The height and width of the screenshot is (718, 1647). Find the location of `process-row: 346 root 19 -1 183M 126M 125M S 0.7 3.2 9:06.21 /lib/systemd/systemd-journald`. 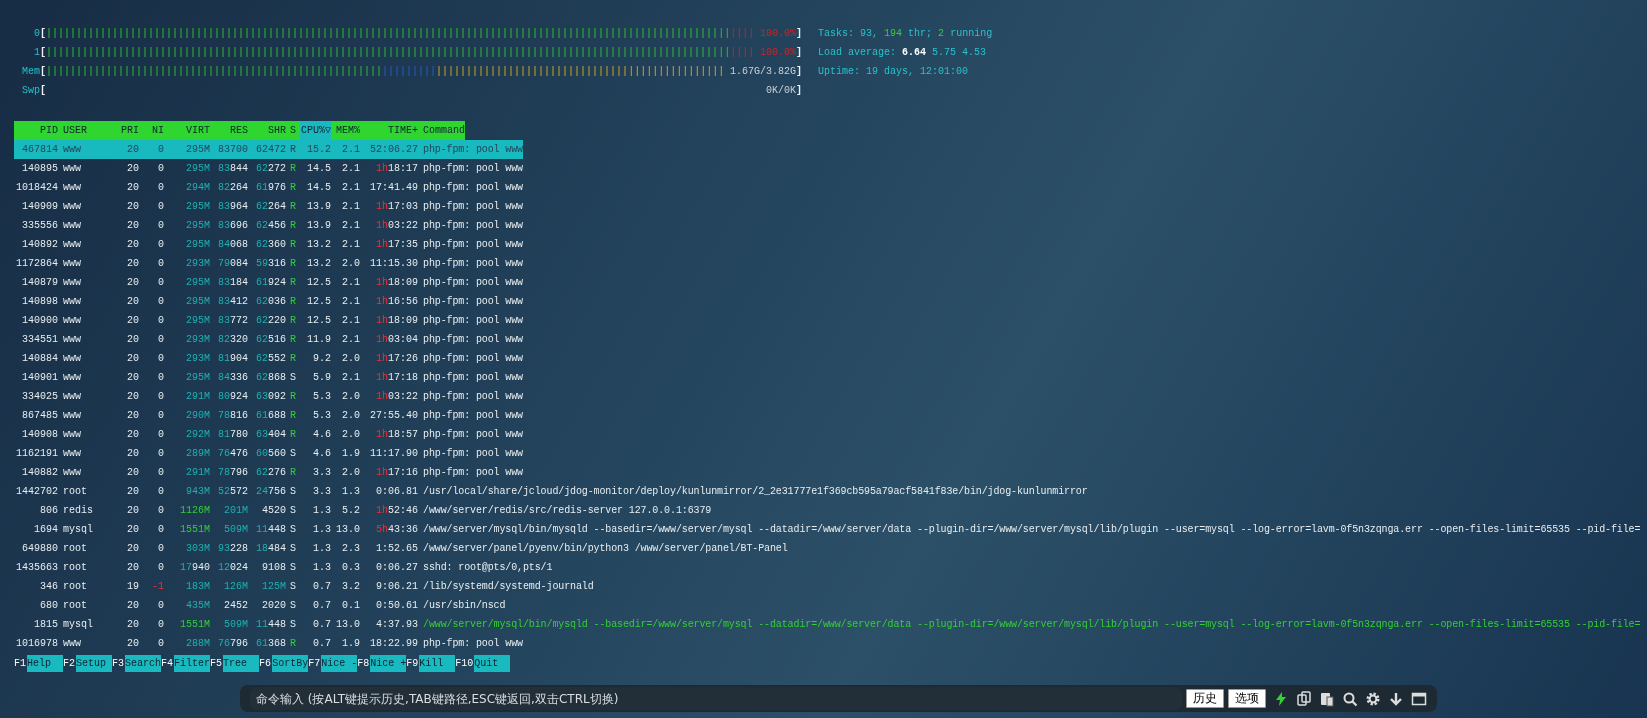

process-row: 346 root 19 -1 183M 126M 125M S 0.7 3.2 9:06.21 /lib/systemd/systemd-journald is located at coordinates (304, 586).